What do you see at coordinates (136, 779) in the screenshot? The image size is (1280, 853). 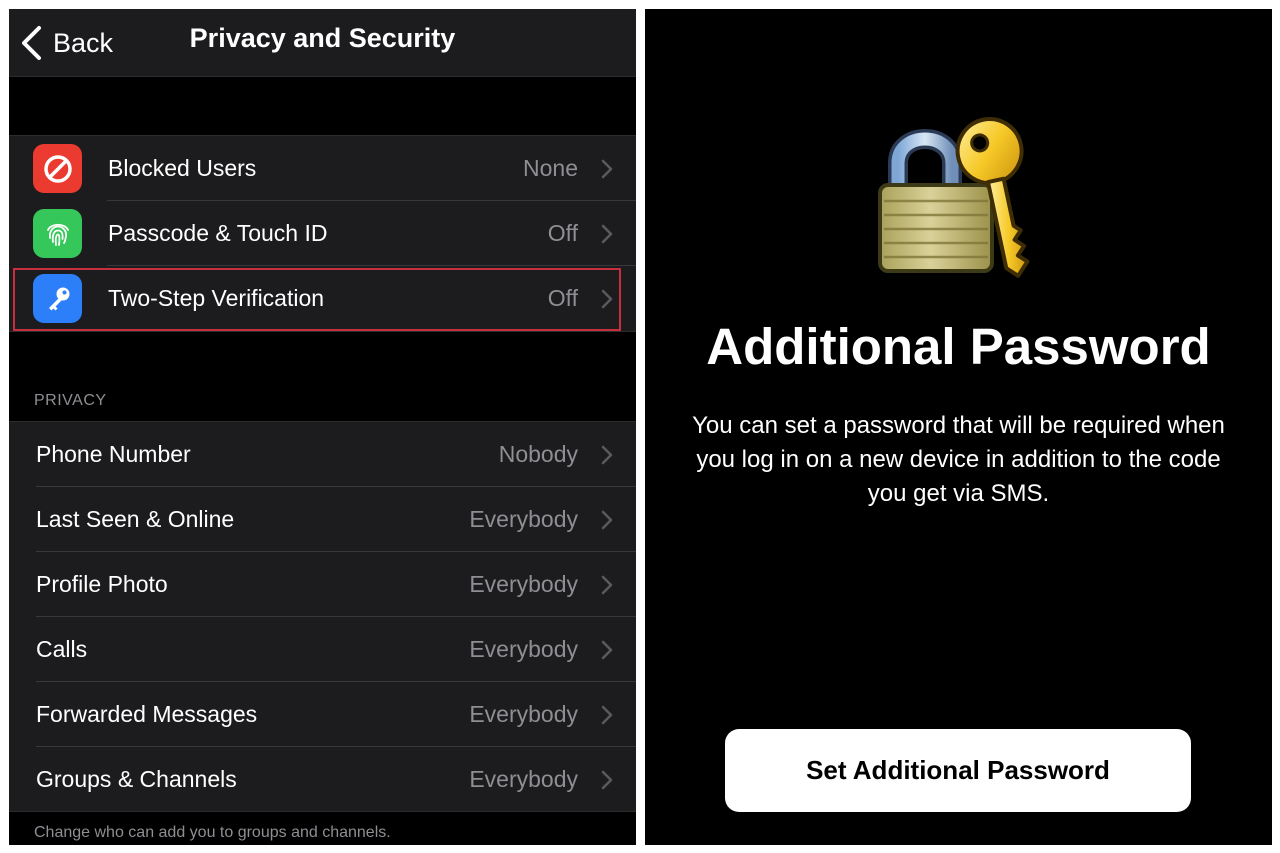 I see `row-label: Groups & Channels` at bounding box center [136, 779].